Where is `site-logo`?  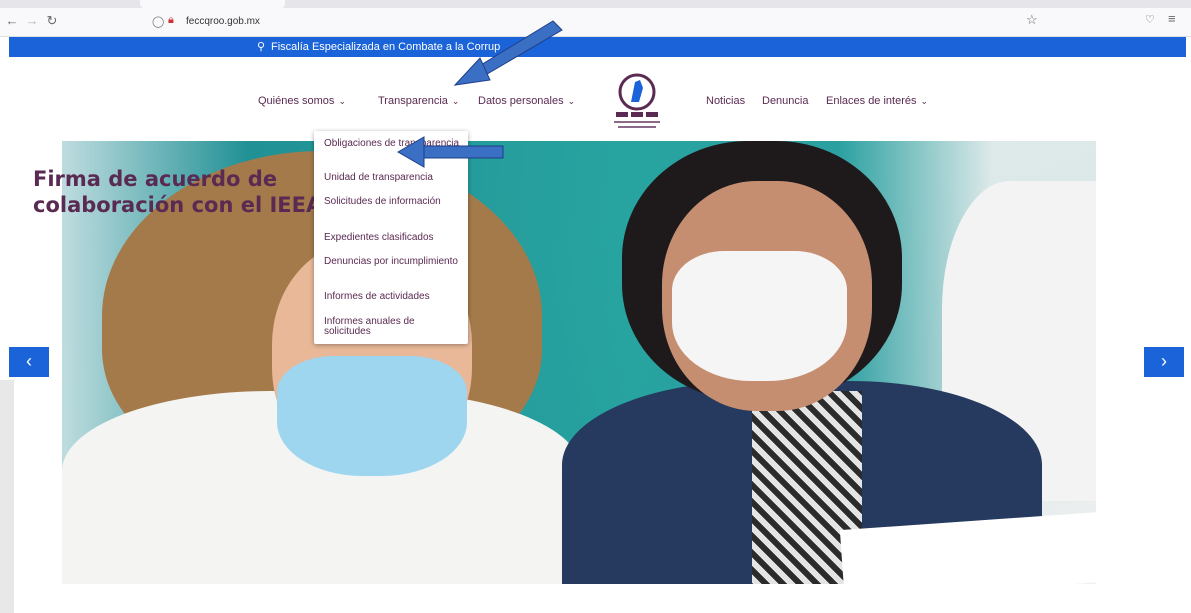
site-logo is located at coordinates (637, 100).